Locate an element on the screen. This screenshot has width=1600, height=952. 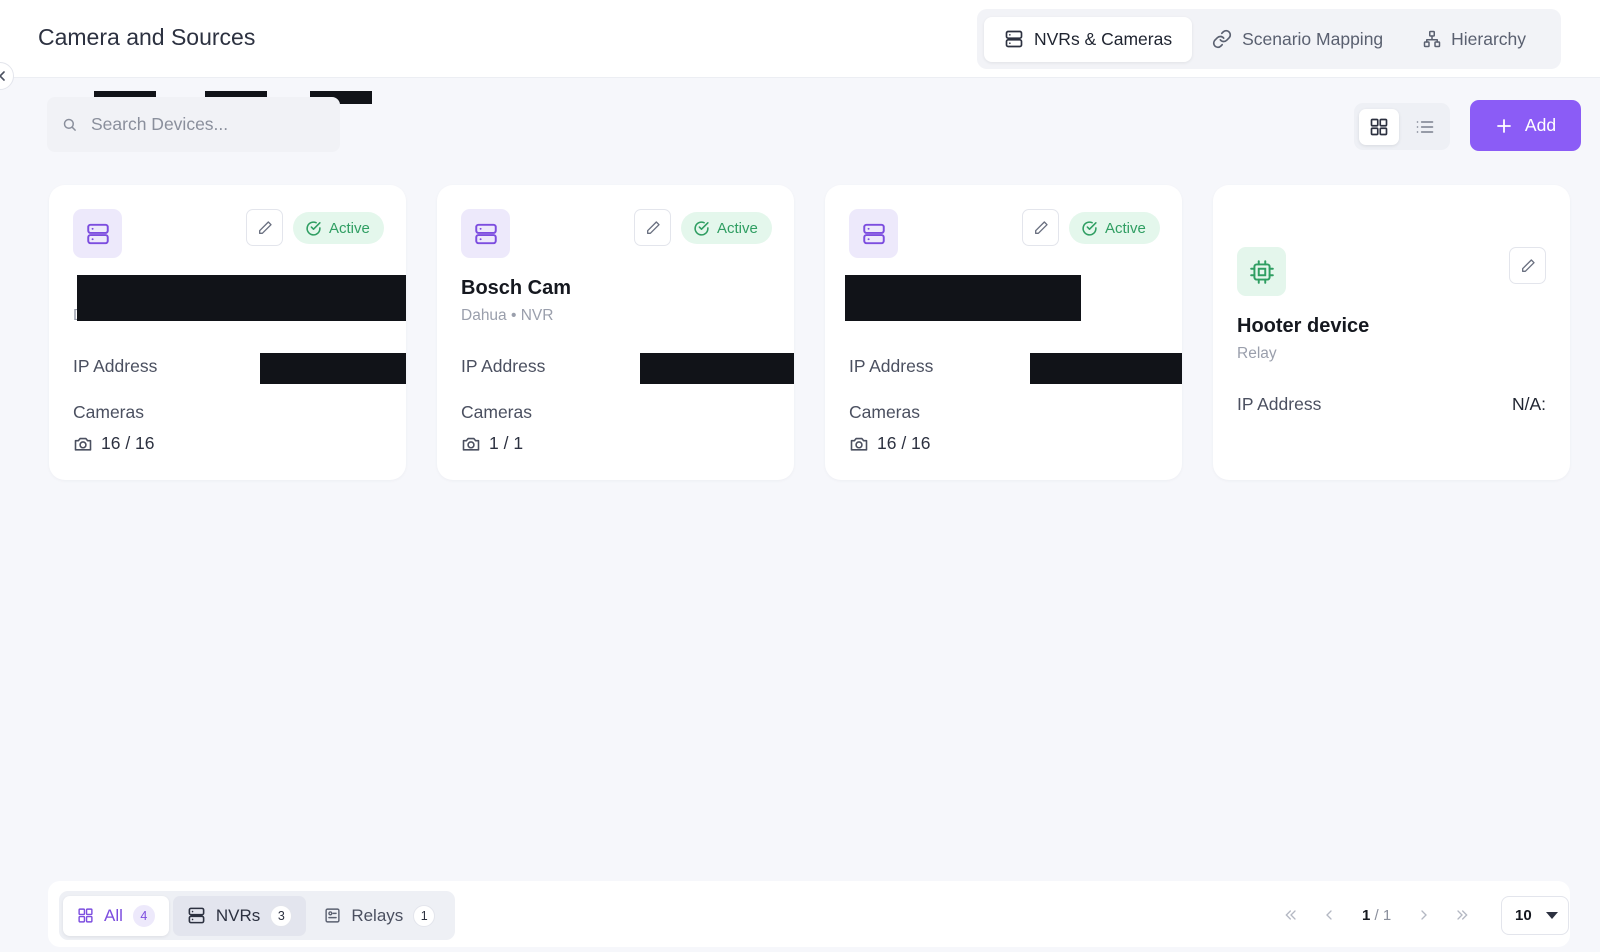
filter-relays: Relays 1 is located at coordinates (379, 916).